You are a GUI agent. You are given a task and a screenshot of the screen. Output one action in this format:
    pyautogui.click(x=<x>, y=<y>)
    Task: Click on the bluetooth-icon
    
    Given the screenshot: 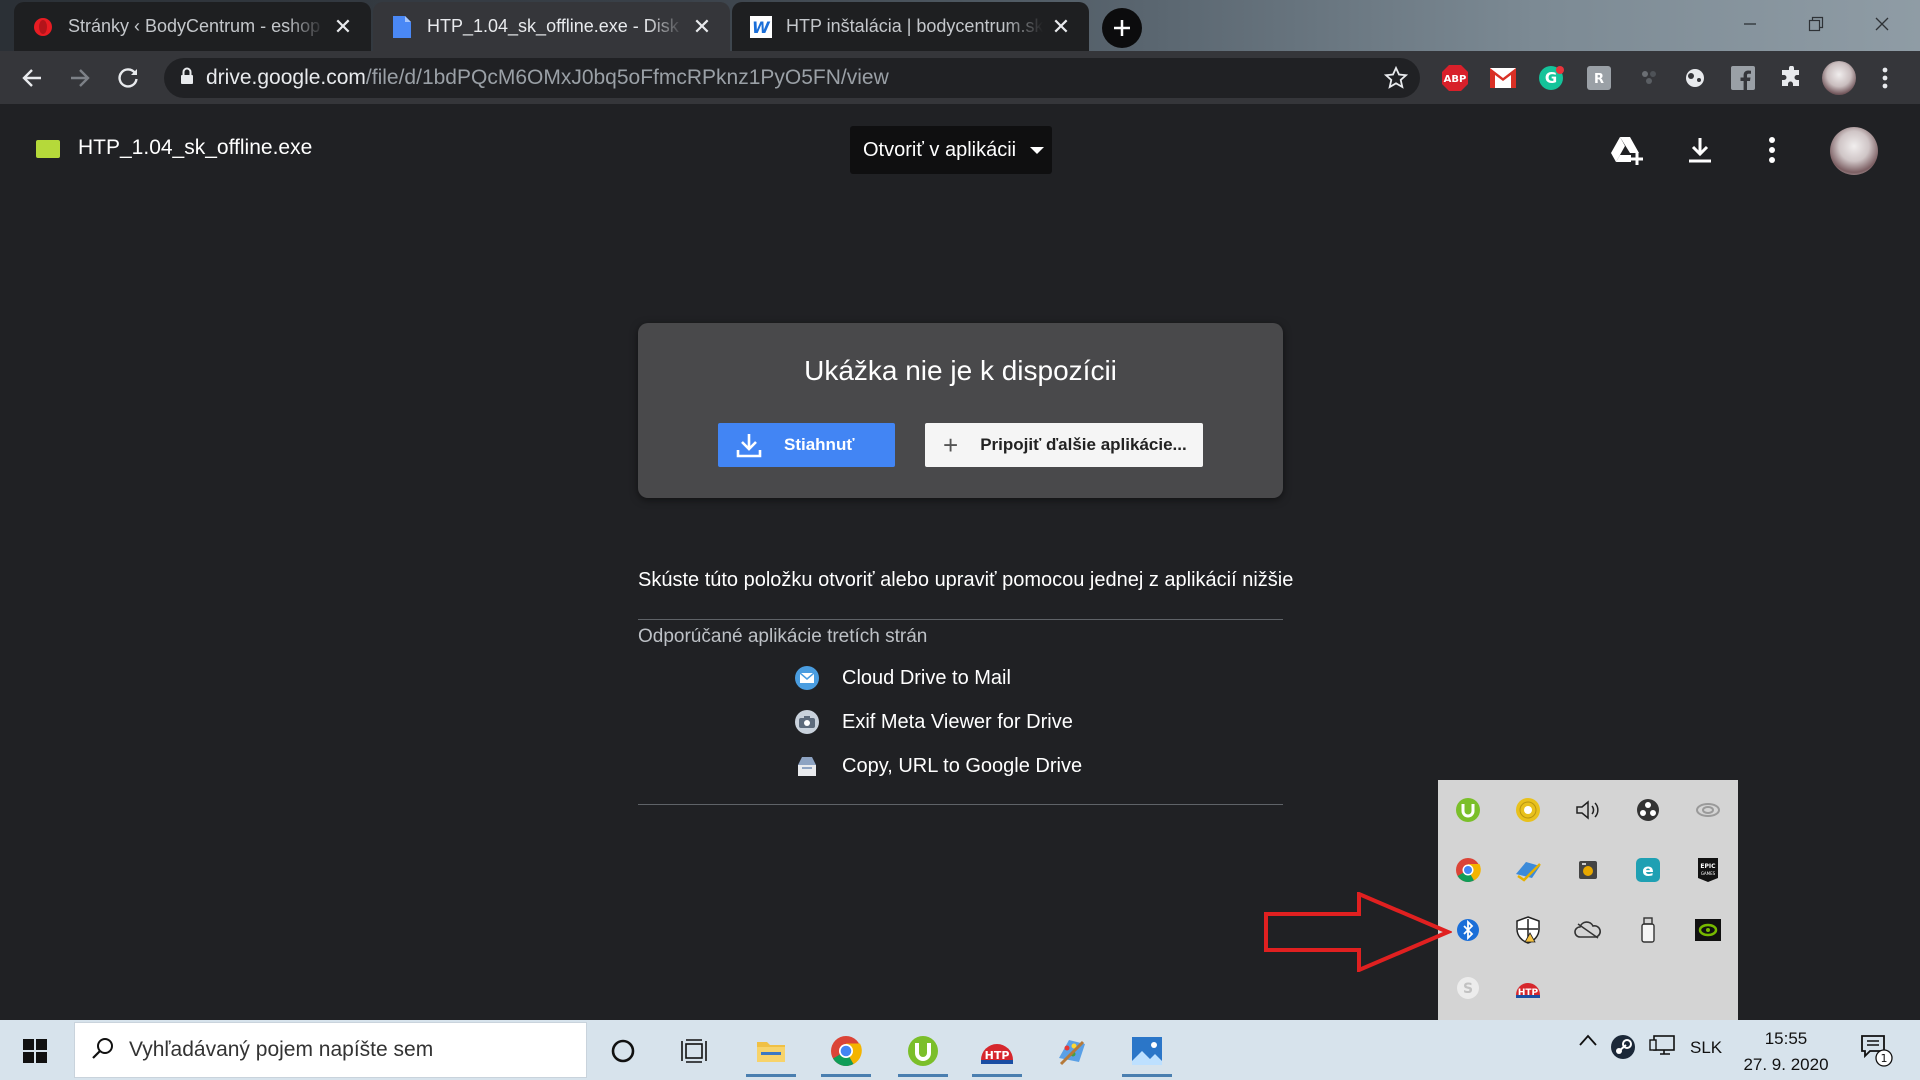 What is the action you would take?
    pyautogui.click(x=1468, y=930)
    